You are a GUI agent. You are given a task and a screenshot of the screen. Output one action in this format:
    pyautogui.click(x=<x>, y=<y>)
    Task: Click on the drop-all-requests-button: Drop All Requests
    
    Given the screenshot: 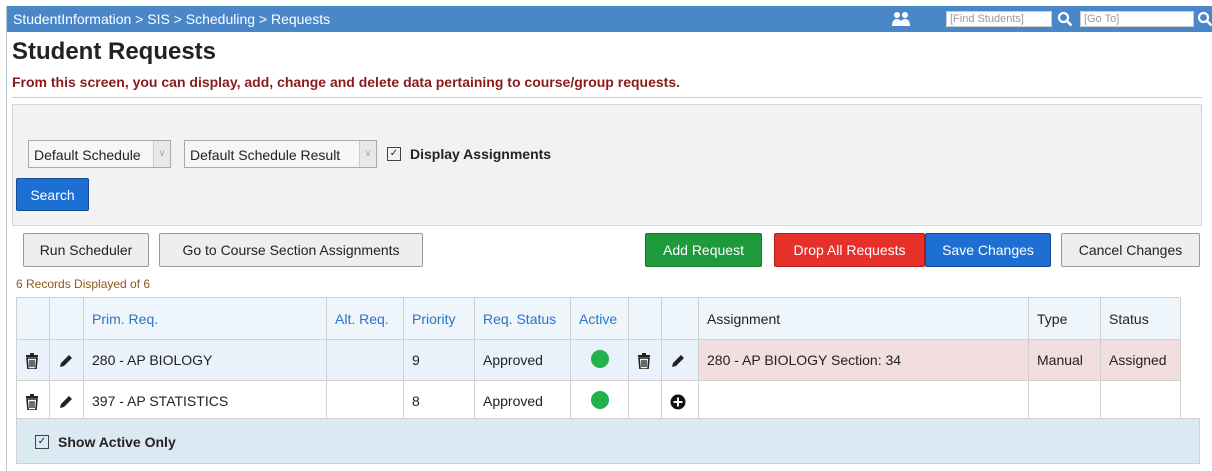 What is the action you would take?
    pyautogui.click(x=849, y=250)
    